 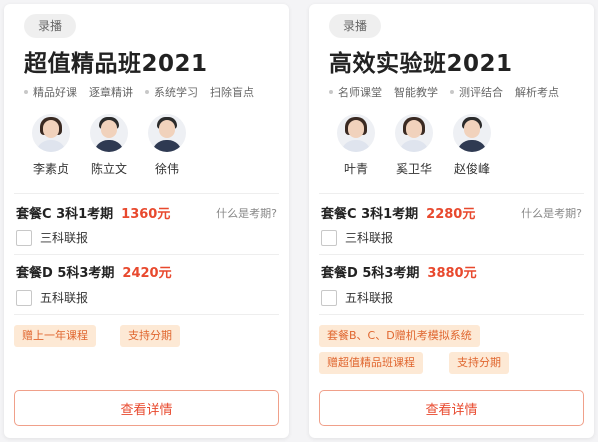 What do you see at coordinates (421, 61) in the screenshot?
I see `course-title: 高效实验班2021` at bounding box center [421, 61].